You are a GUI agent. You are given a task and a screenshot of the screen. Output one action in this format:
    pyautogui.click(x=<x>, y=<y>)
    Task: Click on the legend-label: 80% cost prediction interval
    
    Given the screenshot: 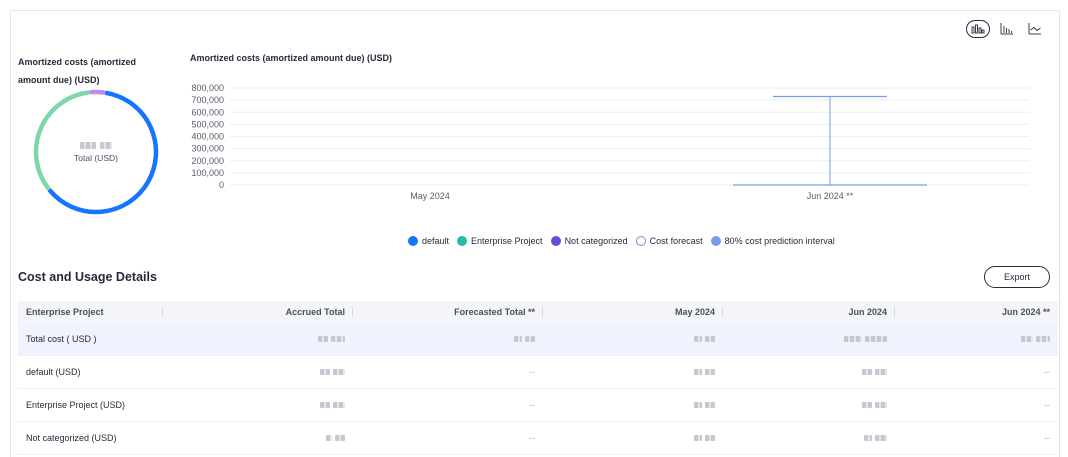 What is the action you would take?
    pyautogui.click(x=779, y=241)
    